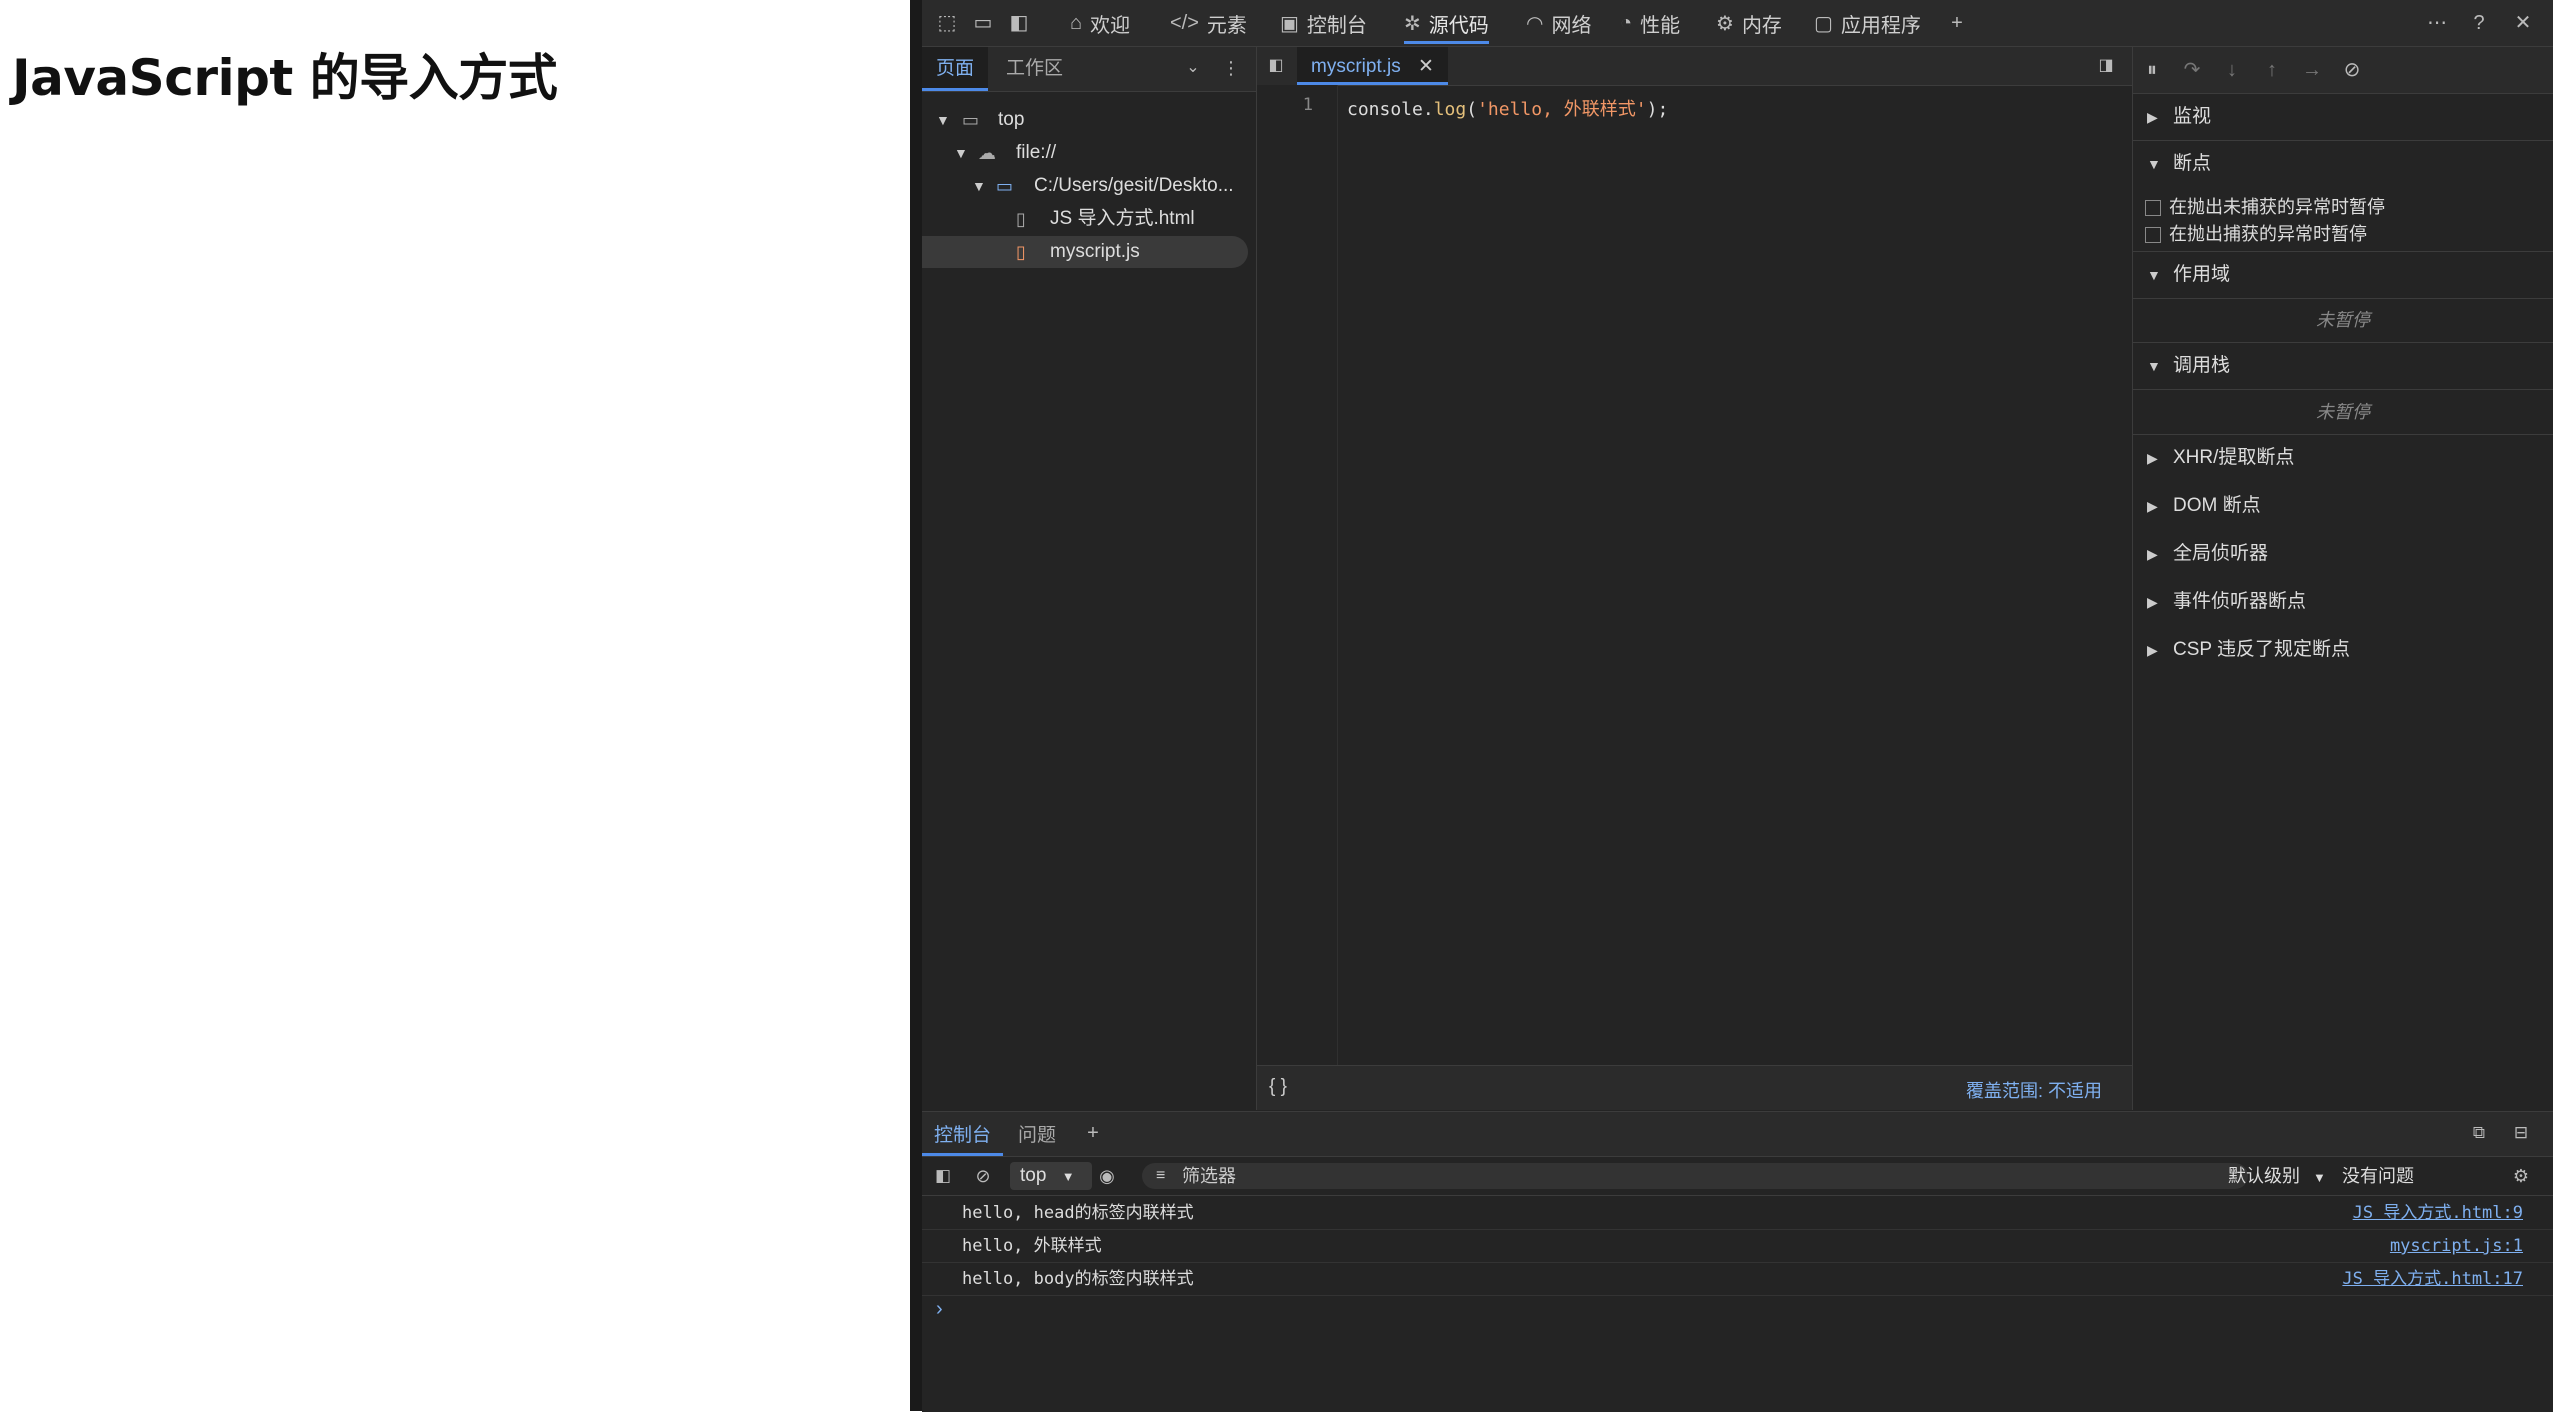  What do you see at coordinates (1093, 1133) in the screenshot?
I see `add-drawer-tab-icon: +` at bounding box center [1093, 1133].